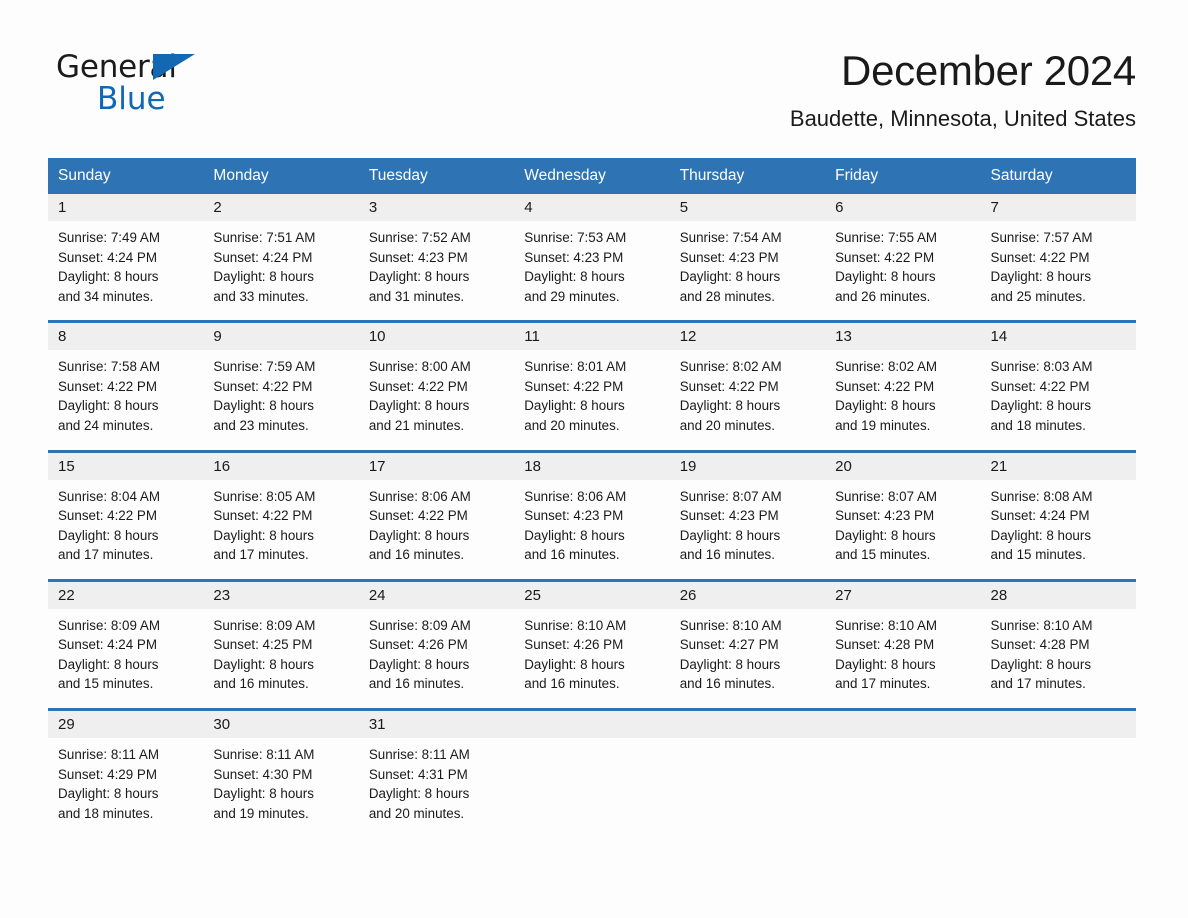 This screenshot has height=918, width=1188. I want to click on daynumber-cell: 13, so click(903, 335).